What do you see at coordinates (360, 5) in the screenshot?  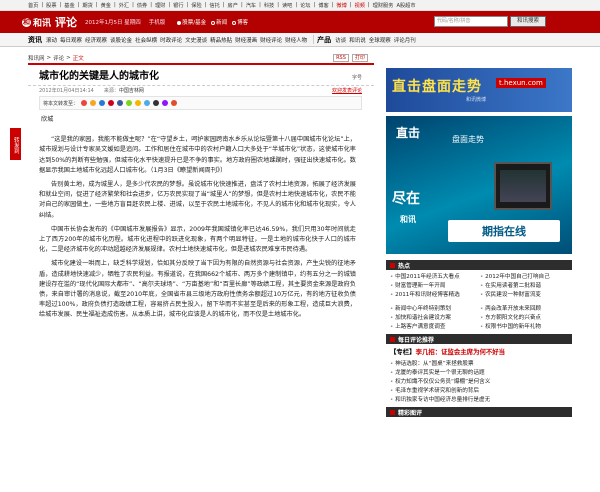 I see `topnav-hot-link: 视频` at bounding box center [360, 5].